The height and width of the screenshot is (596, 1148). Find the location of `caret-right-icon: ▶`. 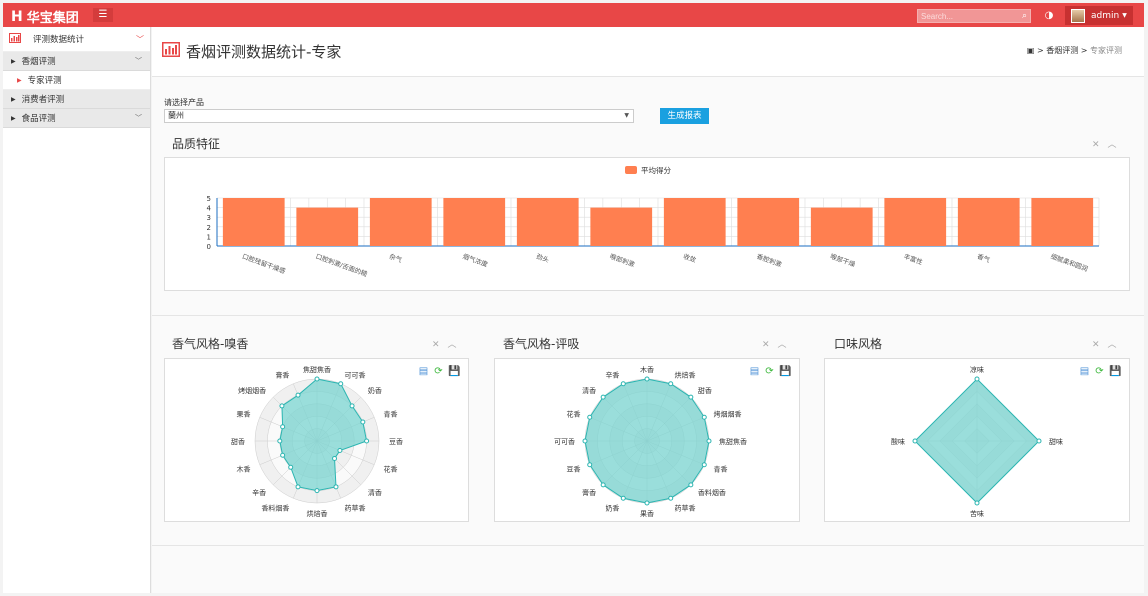

caret-right-icon: ▶ is located at coordinates (13, 61).